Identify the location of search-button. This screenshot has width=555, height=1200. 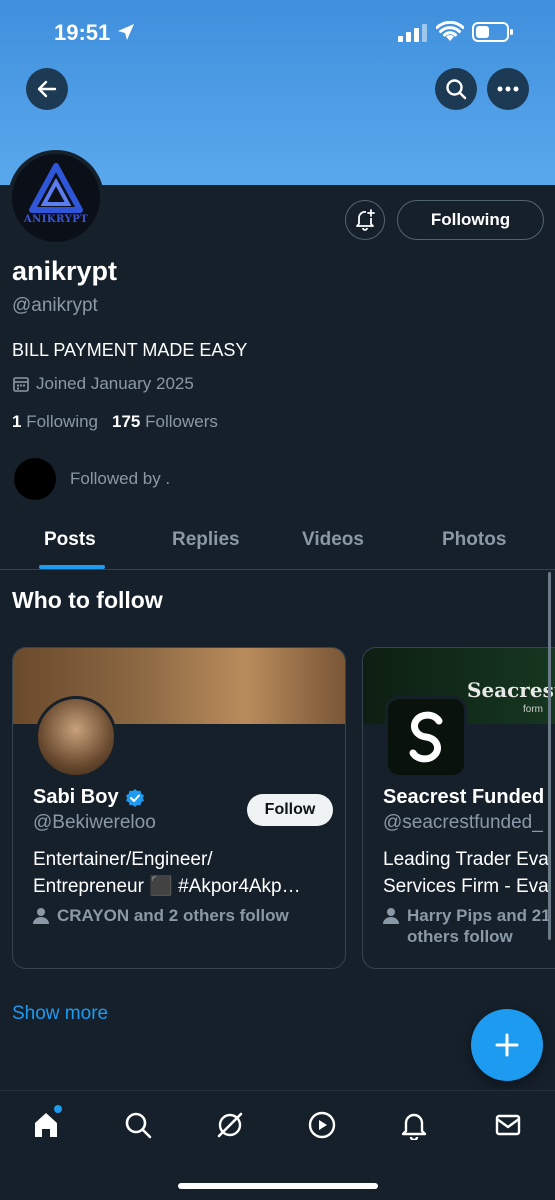
(456, 89).